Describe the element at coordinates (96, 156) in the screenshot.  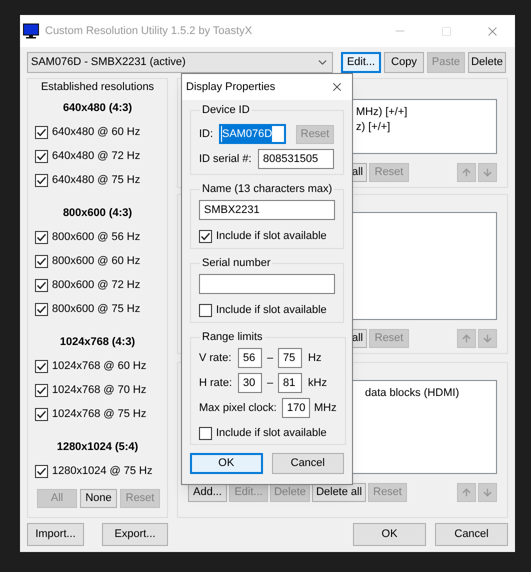
I see `checkbox-label: 640x480 @ 72 Hz` at that location.